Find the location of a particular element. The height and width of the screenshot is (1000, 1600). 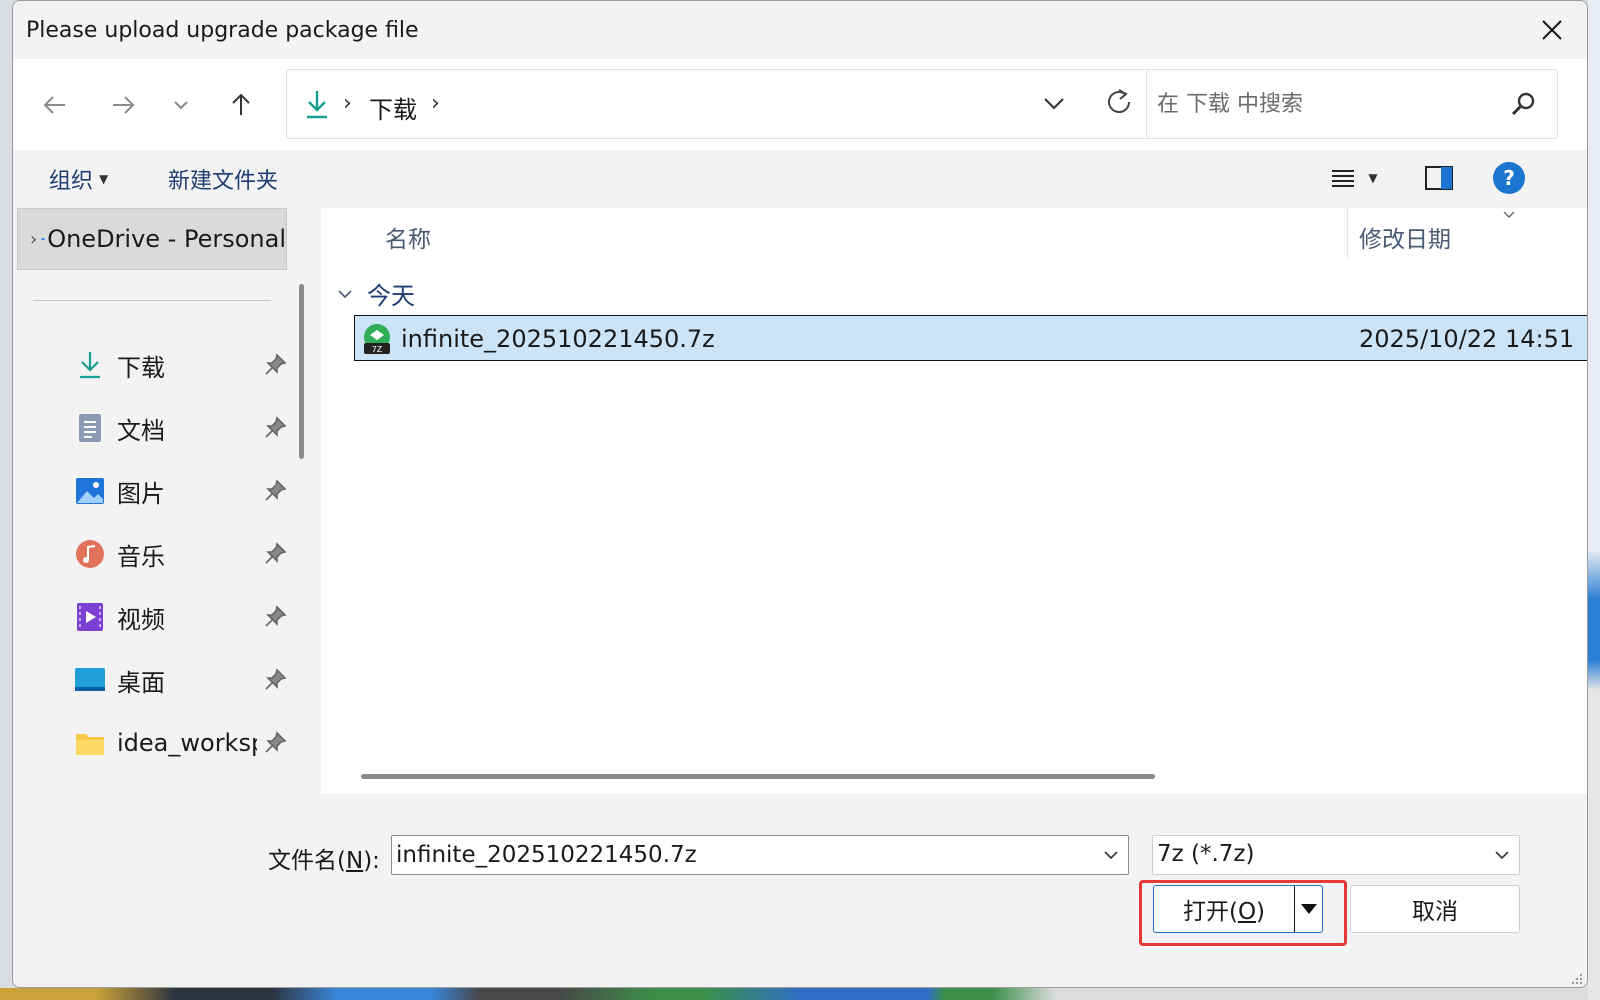

search-box is located at coordinates (1352, 104).